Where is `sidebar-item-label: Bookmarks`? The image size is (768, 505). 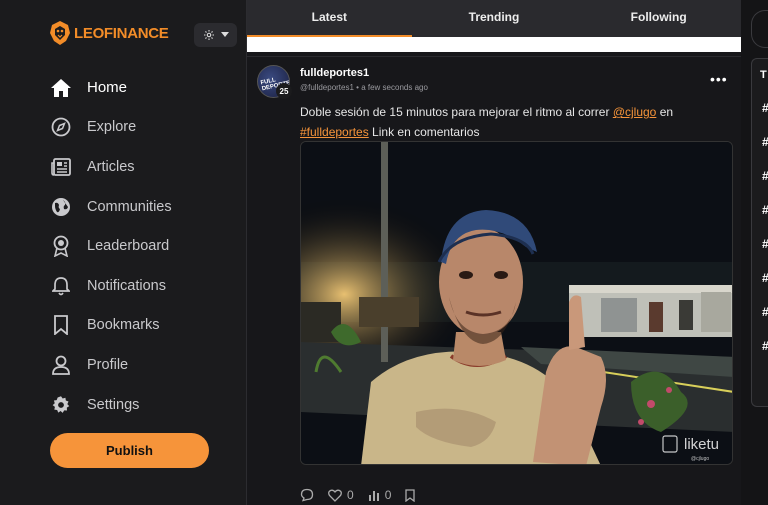 sidebar-item-label: Bookmarks is located at coordinates (123, 325).